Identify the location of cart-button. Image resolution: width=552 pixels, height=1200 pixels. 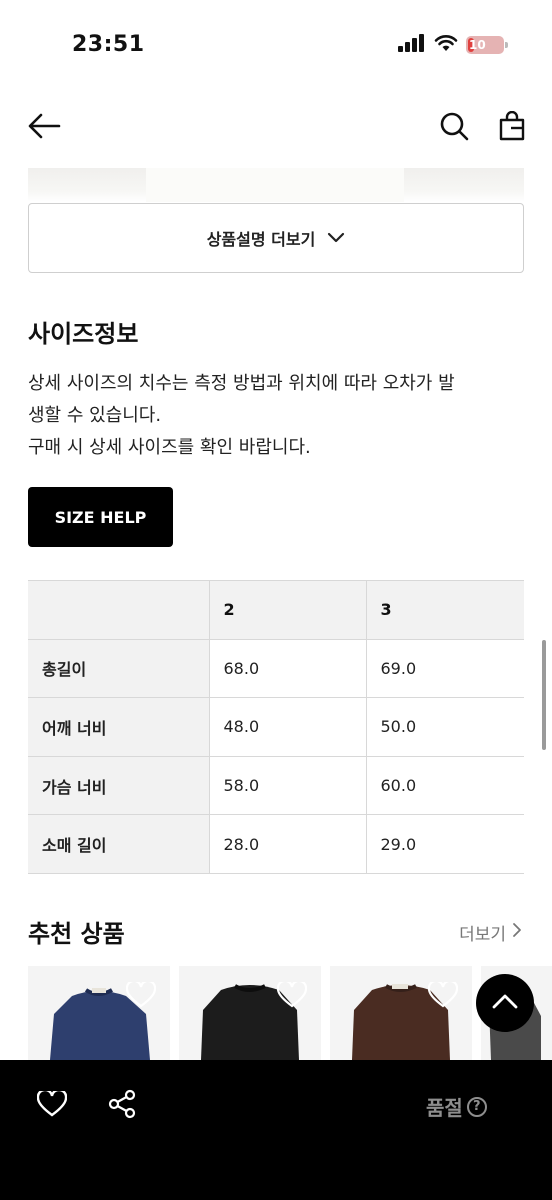
(512, 128).